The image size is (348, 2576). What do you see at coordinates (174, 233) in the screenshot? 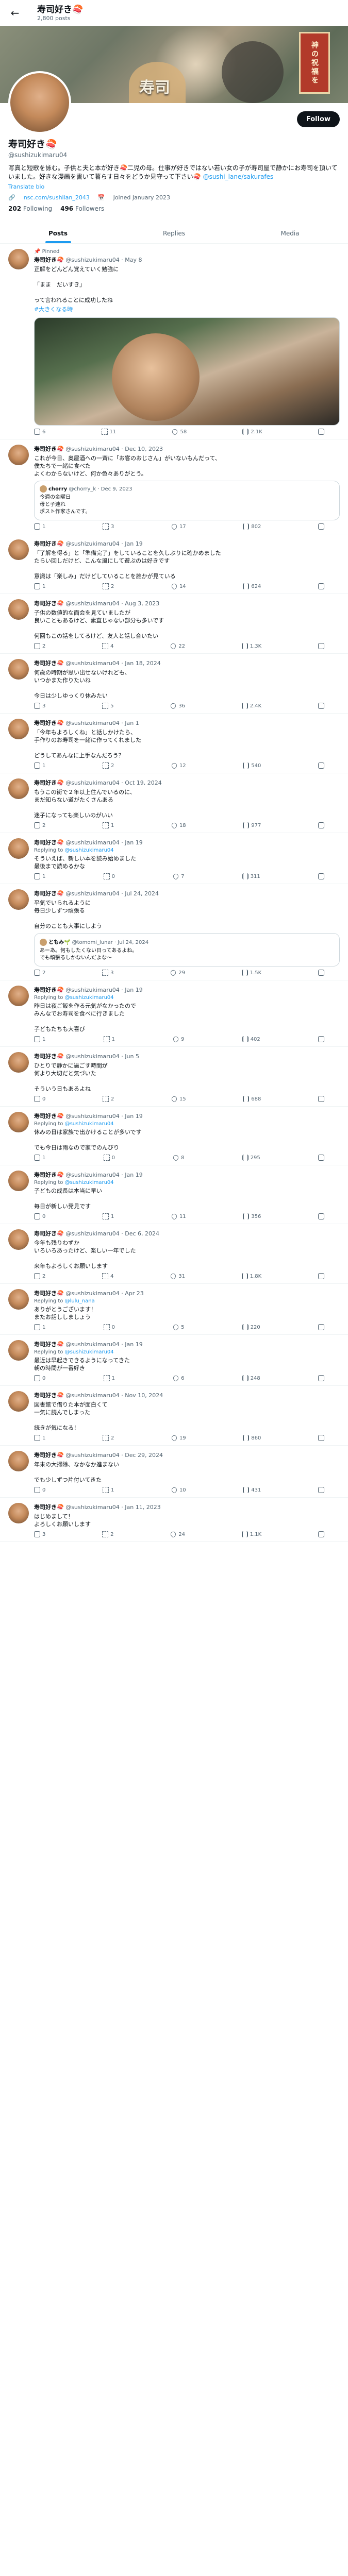
I see `tab-replies: Replies` at bounding box center [174, 233].